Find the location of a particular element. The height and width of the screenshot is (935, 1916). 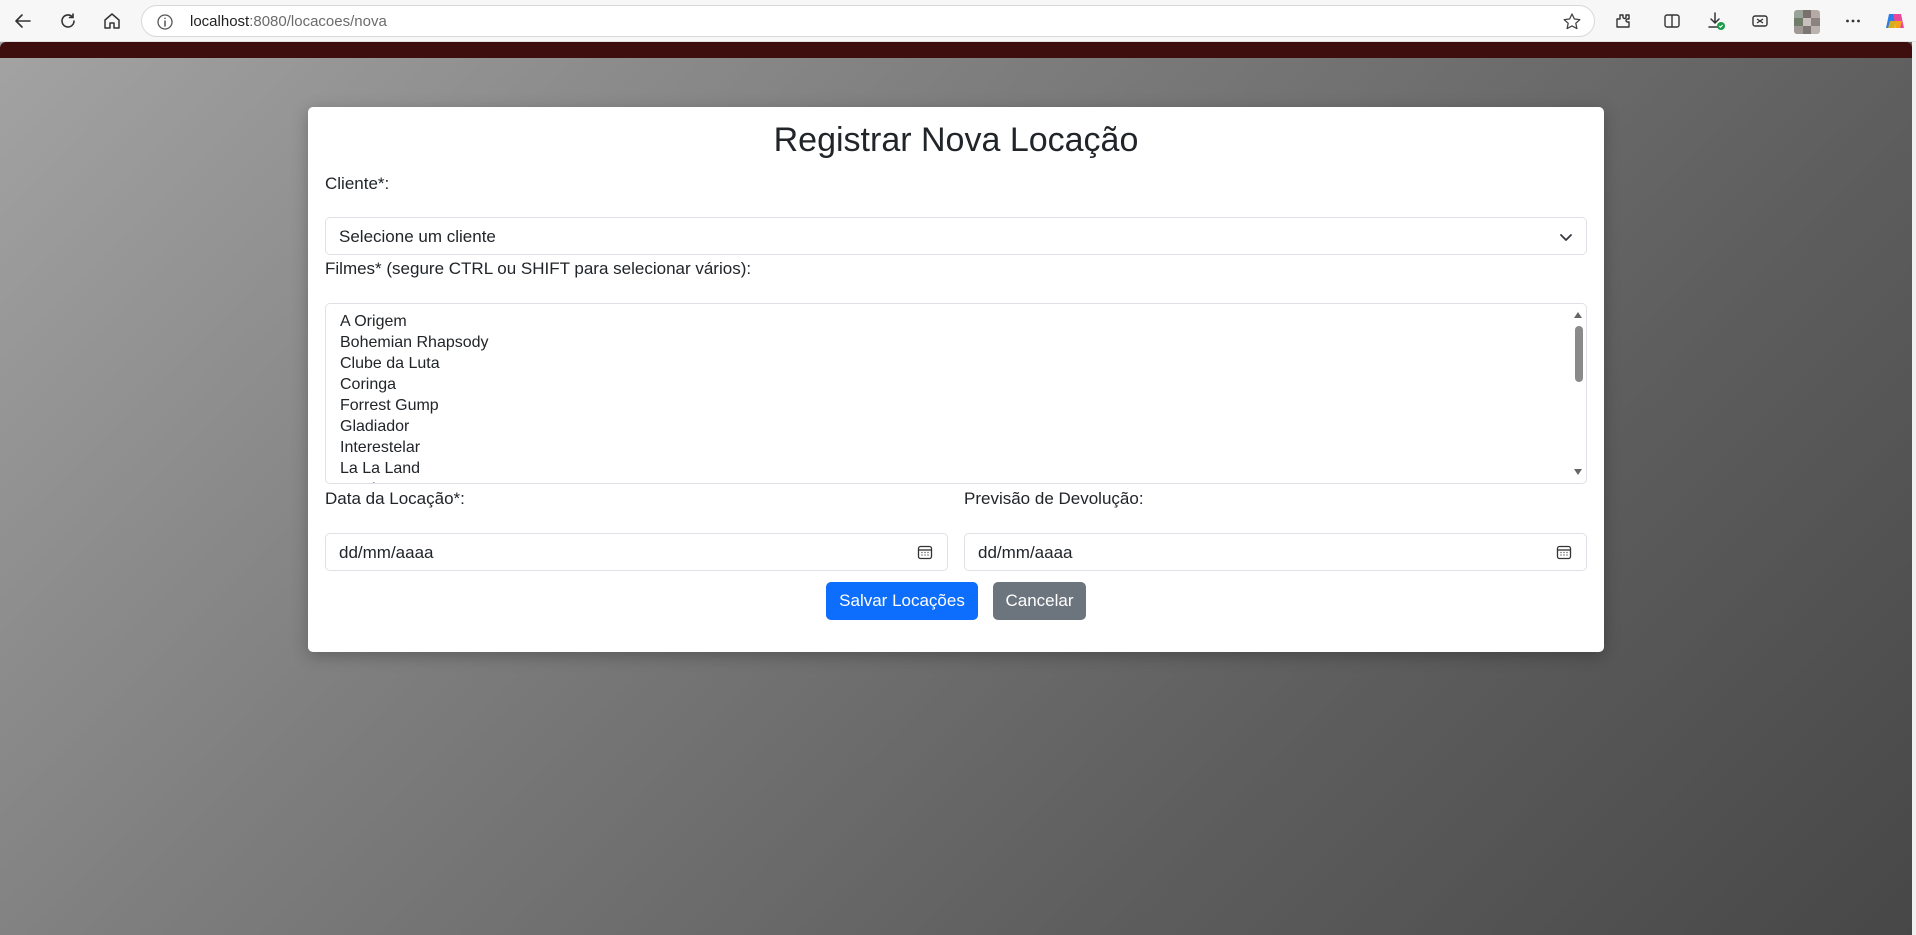

scroll-down-icon is located at coordinates (1578, 472).